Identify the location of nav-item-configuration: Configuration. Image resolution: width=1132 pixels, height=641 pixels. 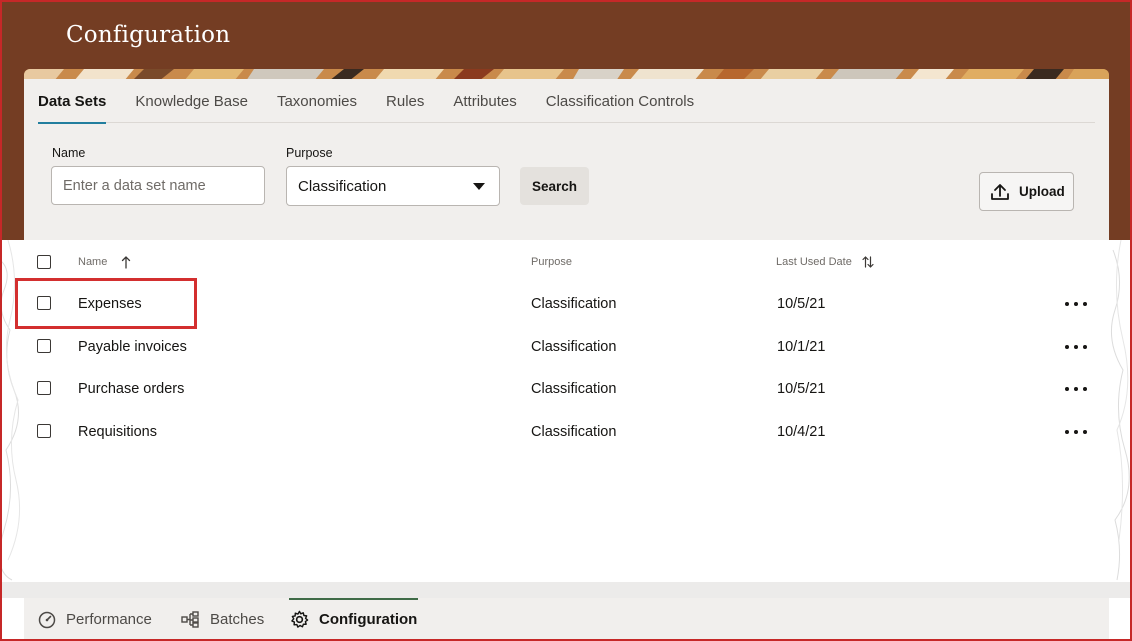
(354, 619).